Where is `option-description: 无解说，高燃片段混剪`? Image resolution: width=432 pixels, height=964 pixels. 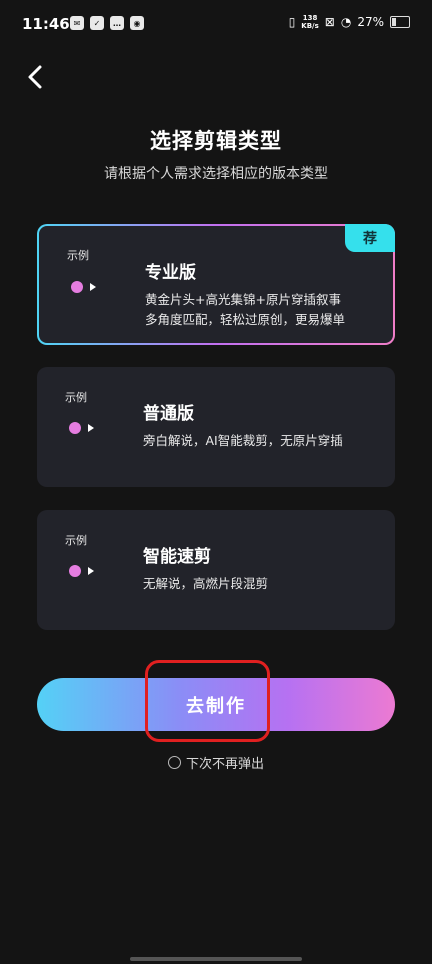
option-description: 无解说，高燃片段混剪 is located at coordinates (205, 584).